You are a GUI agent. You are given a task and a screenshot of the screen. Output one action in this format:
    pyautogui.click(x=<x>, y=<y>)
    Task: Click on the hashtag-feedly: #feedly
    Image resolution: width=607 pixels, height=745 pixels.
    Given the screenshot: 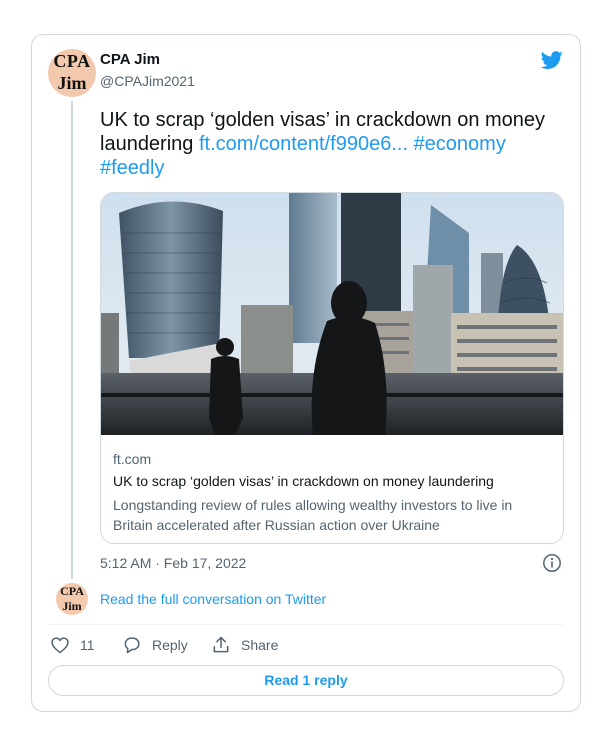 What is the action you would take?
    pyautogui.click(x=132, y=168)
    